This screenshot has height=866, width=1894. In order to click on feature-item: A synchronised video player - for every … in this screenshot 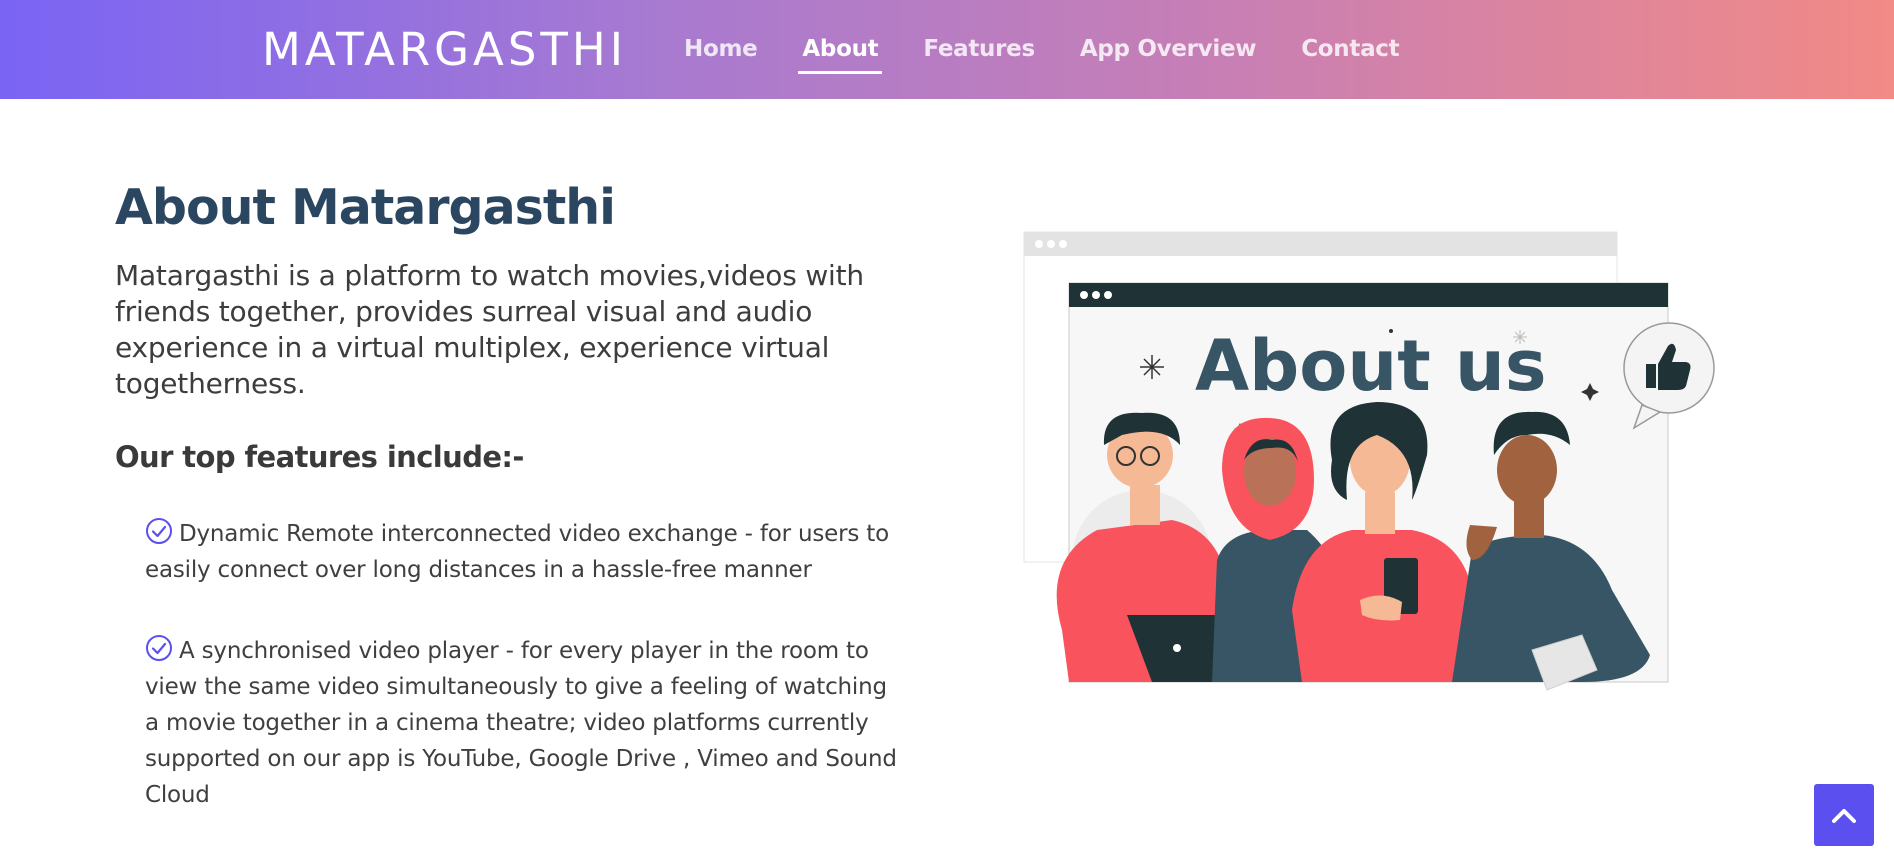, I will do `click(525, 723)`.